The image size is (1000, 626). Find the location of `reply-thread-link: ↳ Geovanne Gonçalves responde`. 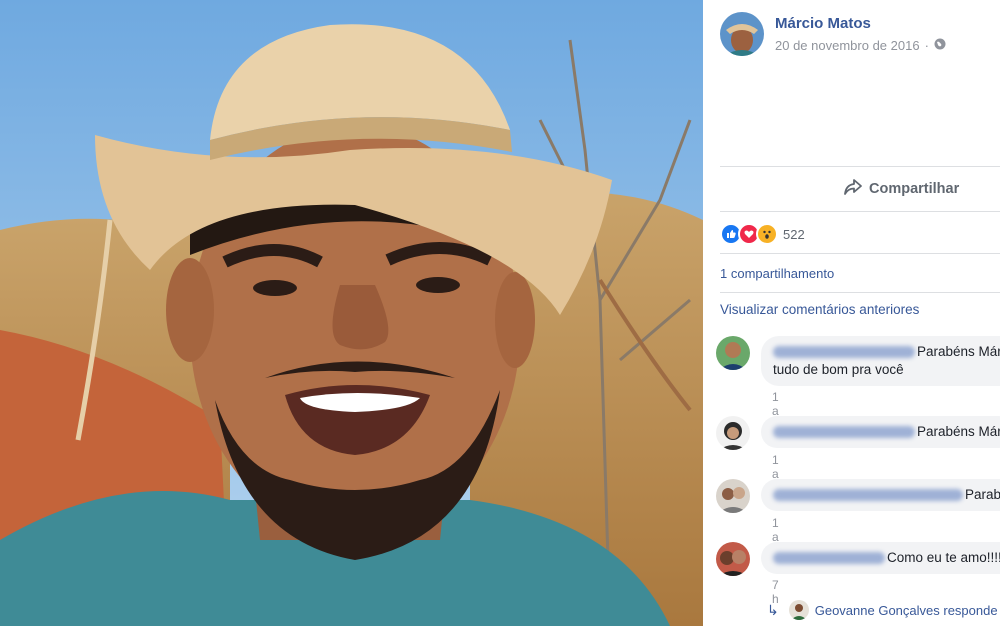

reply-thread-link: ↳ Geovanne Gonçalves responde is located at coordinates (882, 610).